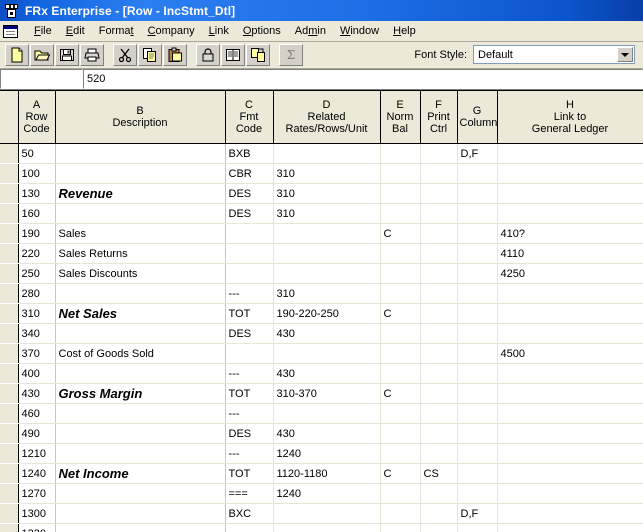 The width and height of the screenshot is (643, 532). Describe the element at coordinates (249, 173) in the screenshot. I see `cell-fmt-code: CBR` at that location.